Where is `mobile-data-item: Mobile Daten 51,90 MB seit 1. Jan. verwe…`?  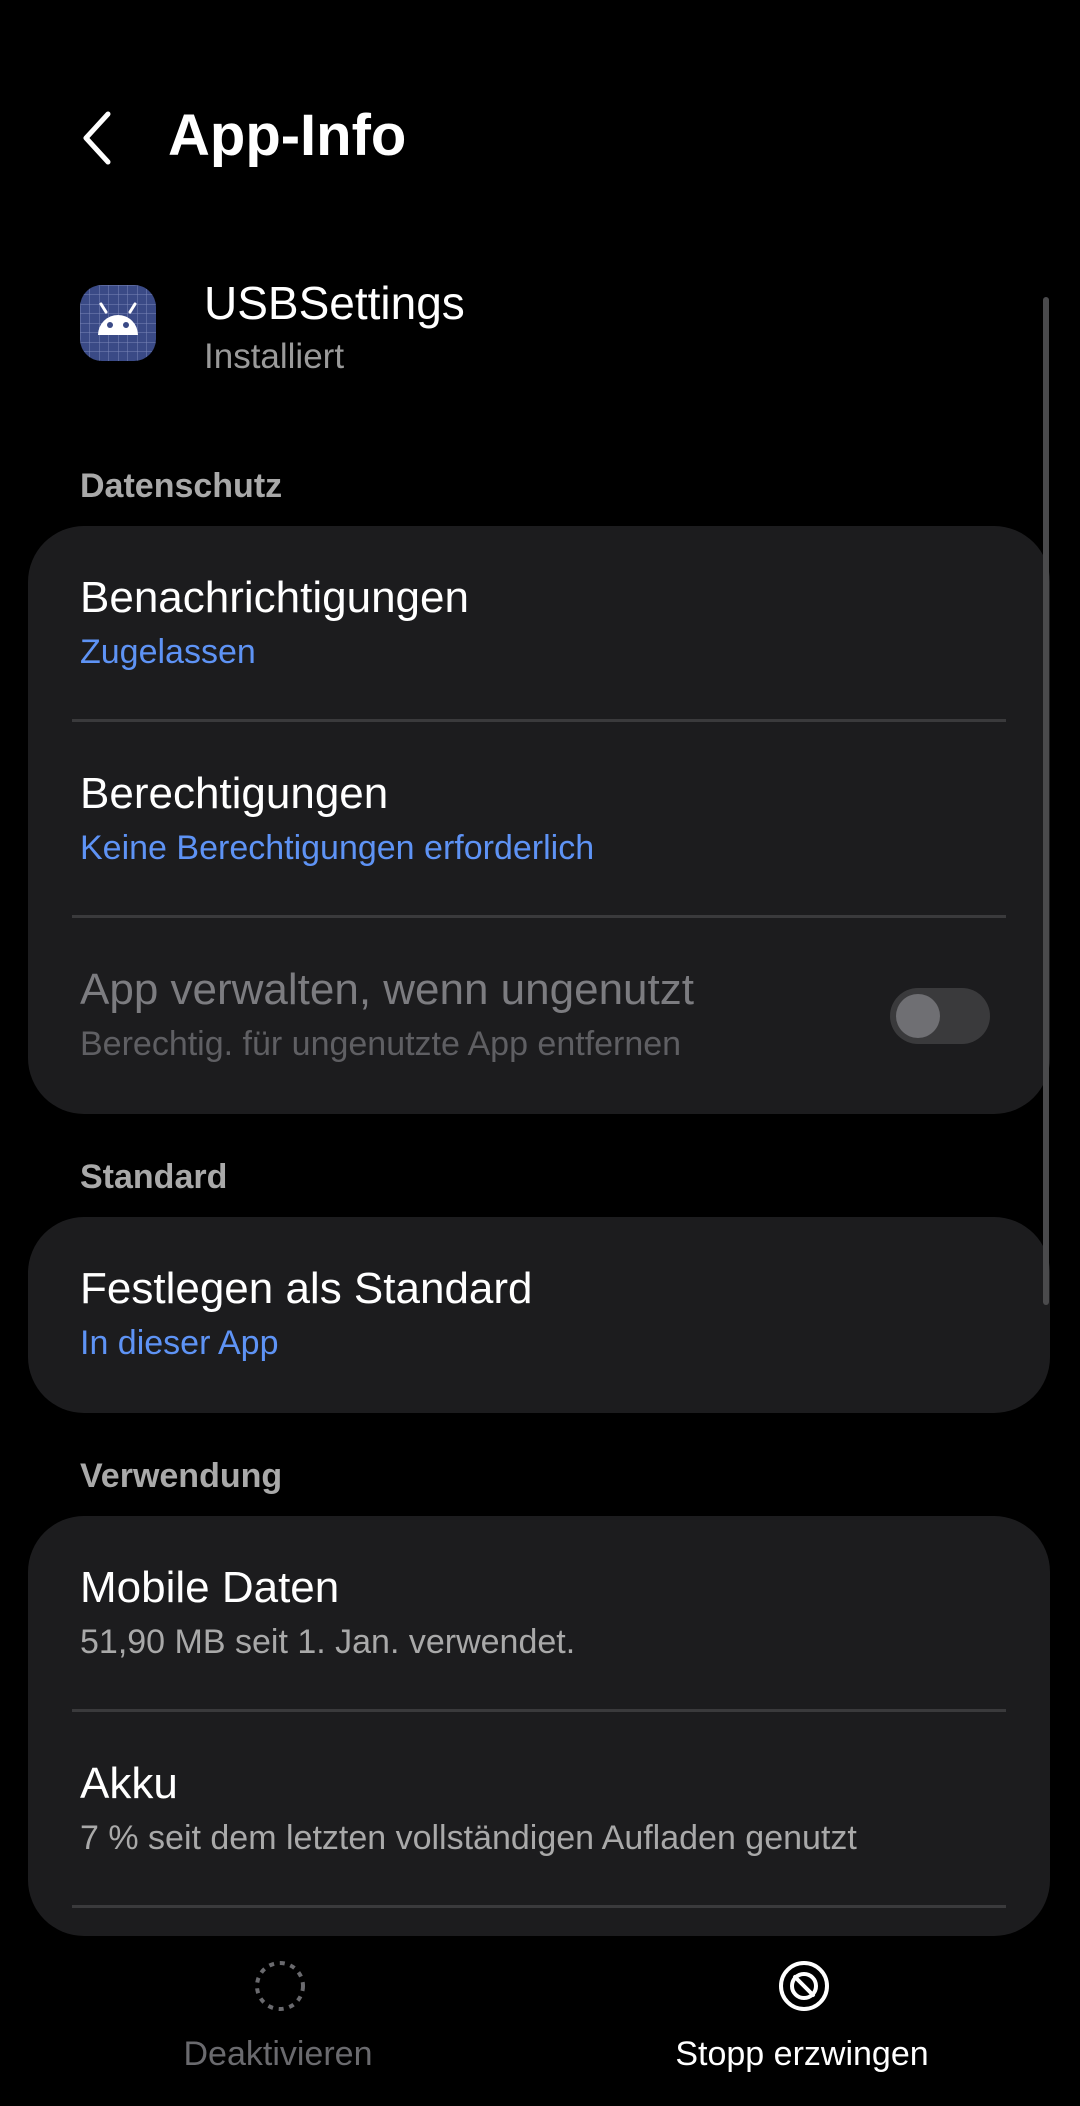 mobile-data-item: Mobile Daten 51,90 MB seit 1. Jan. verwe… is located at coordinates (539, 1614).